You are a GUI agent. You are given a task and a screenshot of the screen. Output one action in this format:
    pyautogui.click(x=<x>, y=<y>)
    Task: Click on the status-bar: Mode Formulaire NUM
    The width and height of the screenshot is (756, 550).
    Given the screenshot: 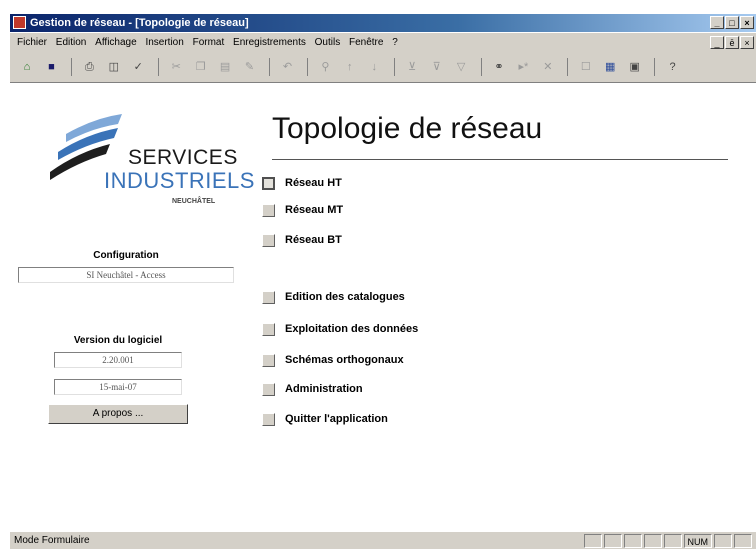 What is the action you would take?
    pyautogui.click(x=383, y=540)
    